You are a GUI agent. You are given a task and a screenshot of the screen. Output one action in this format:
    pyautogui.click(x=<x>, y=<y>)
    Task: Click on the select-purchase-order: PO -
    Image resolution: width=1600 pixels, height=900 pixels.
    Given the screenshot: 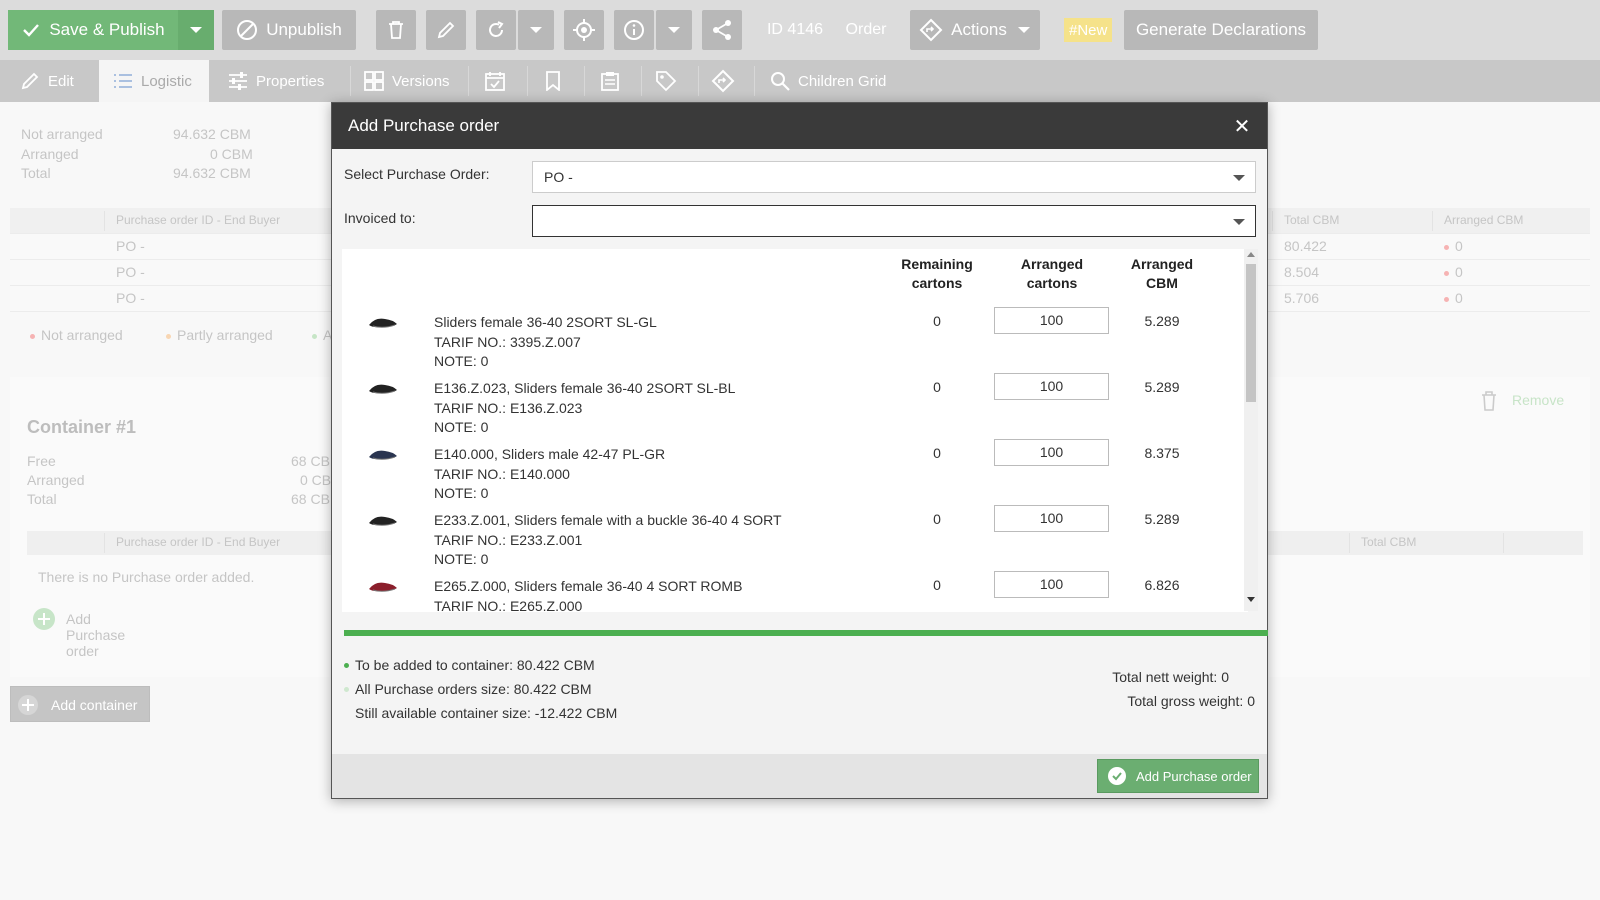 What is the action you would take?
    pyautogui.click(x=894, y=177)
    